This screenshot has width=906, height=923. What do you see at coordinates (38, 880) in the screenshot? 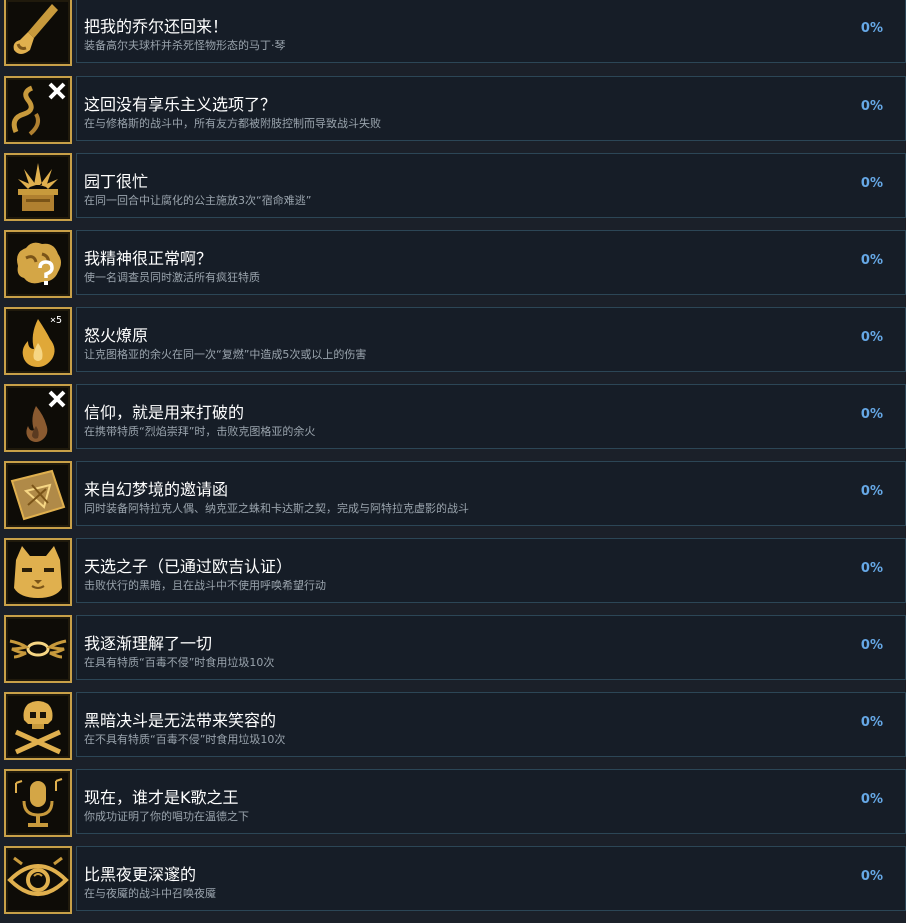
I see `eye-icon` at bounding box center [38, 880].